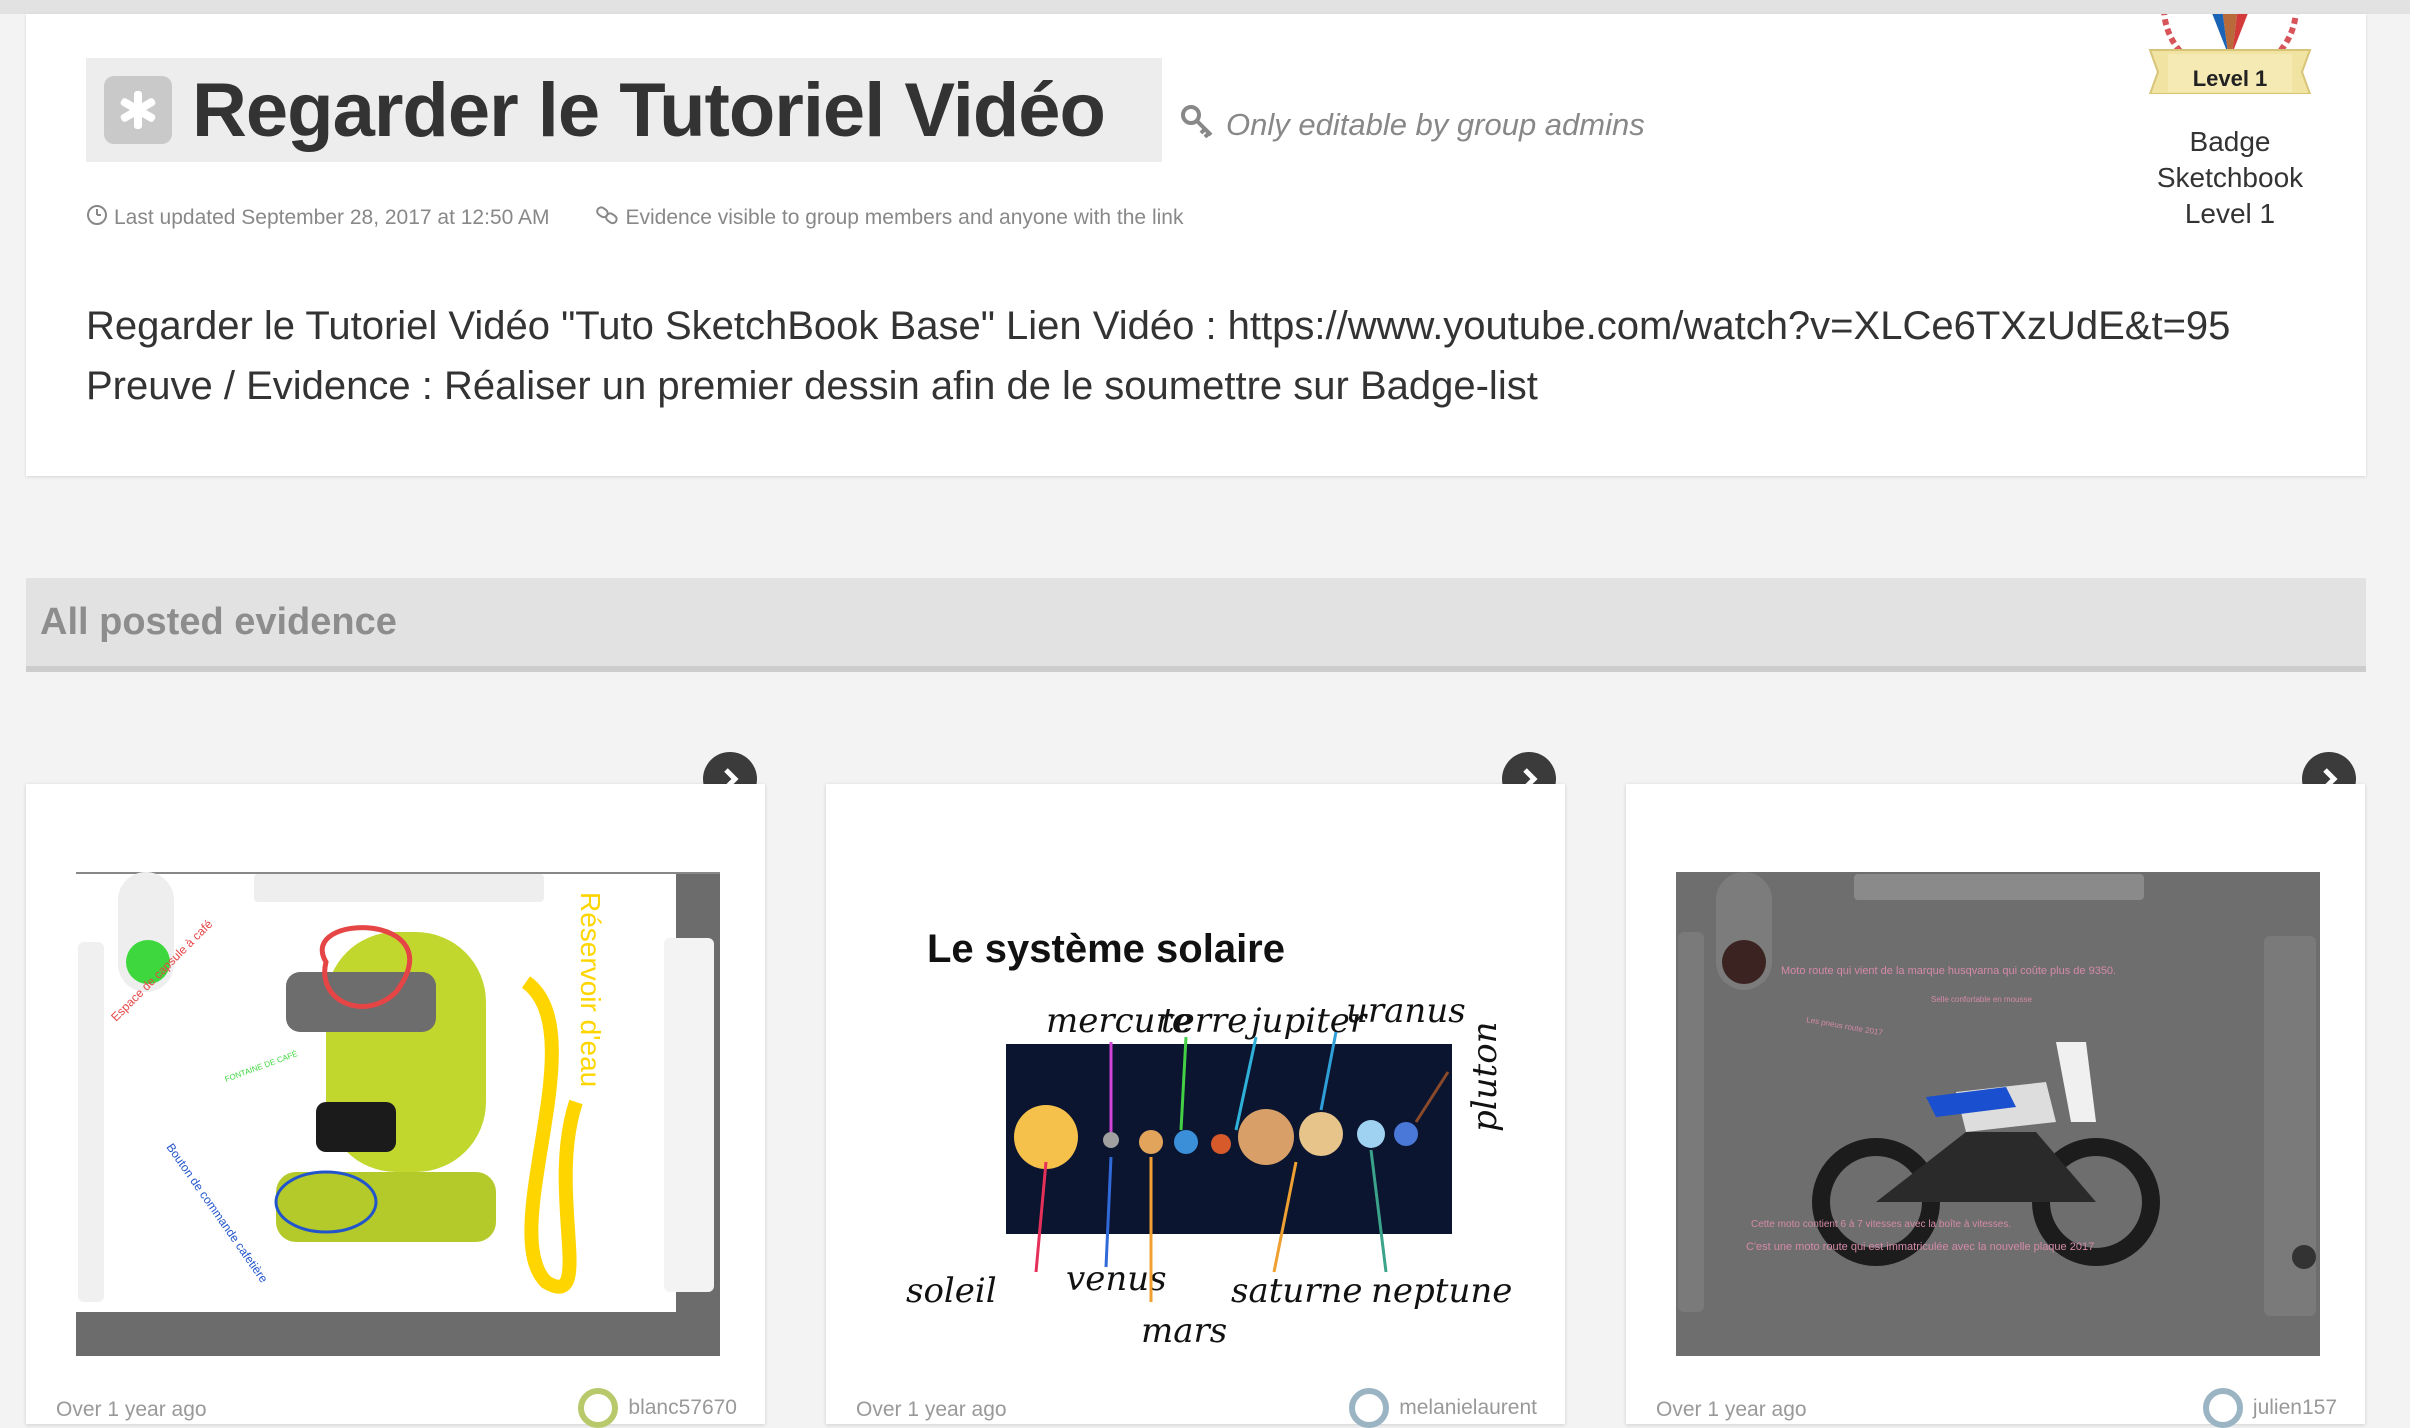 The width and height of the screenshot is (2410, 1428). What do you see at coordinates (1204, 1021) in the screenshot?
I see `evidence-2-label-terre: terre` at bounding box center [1204, 1021].